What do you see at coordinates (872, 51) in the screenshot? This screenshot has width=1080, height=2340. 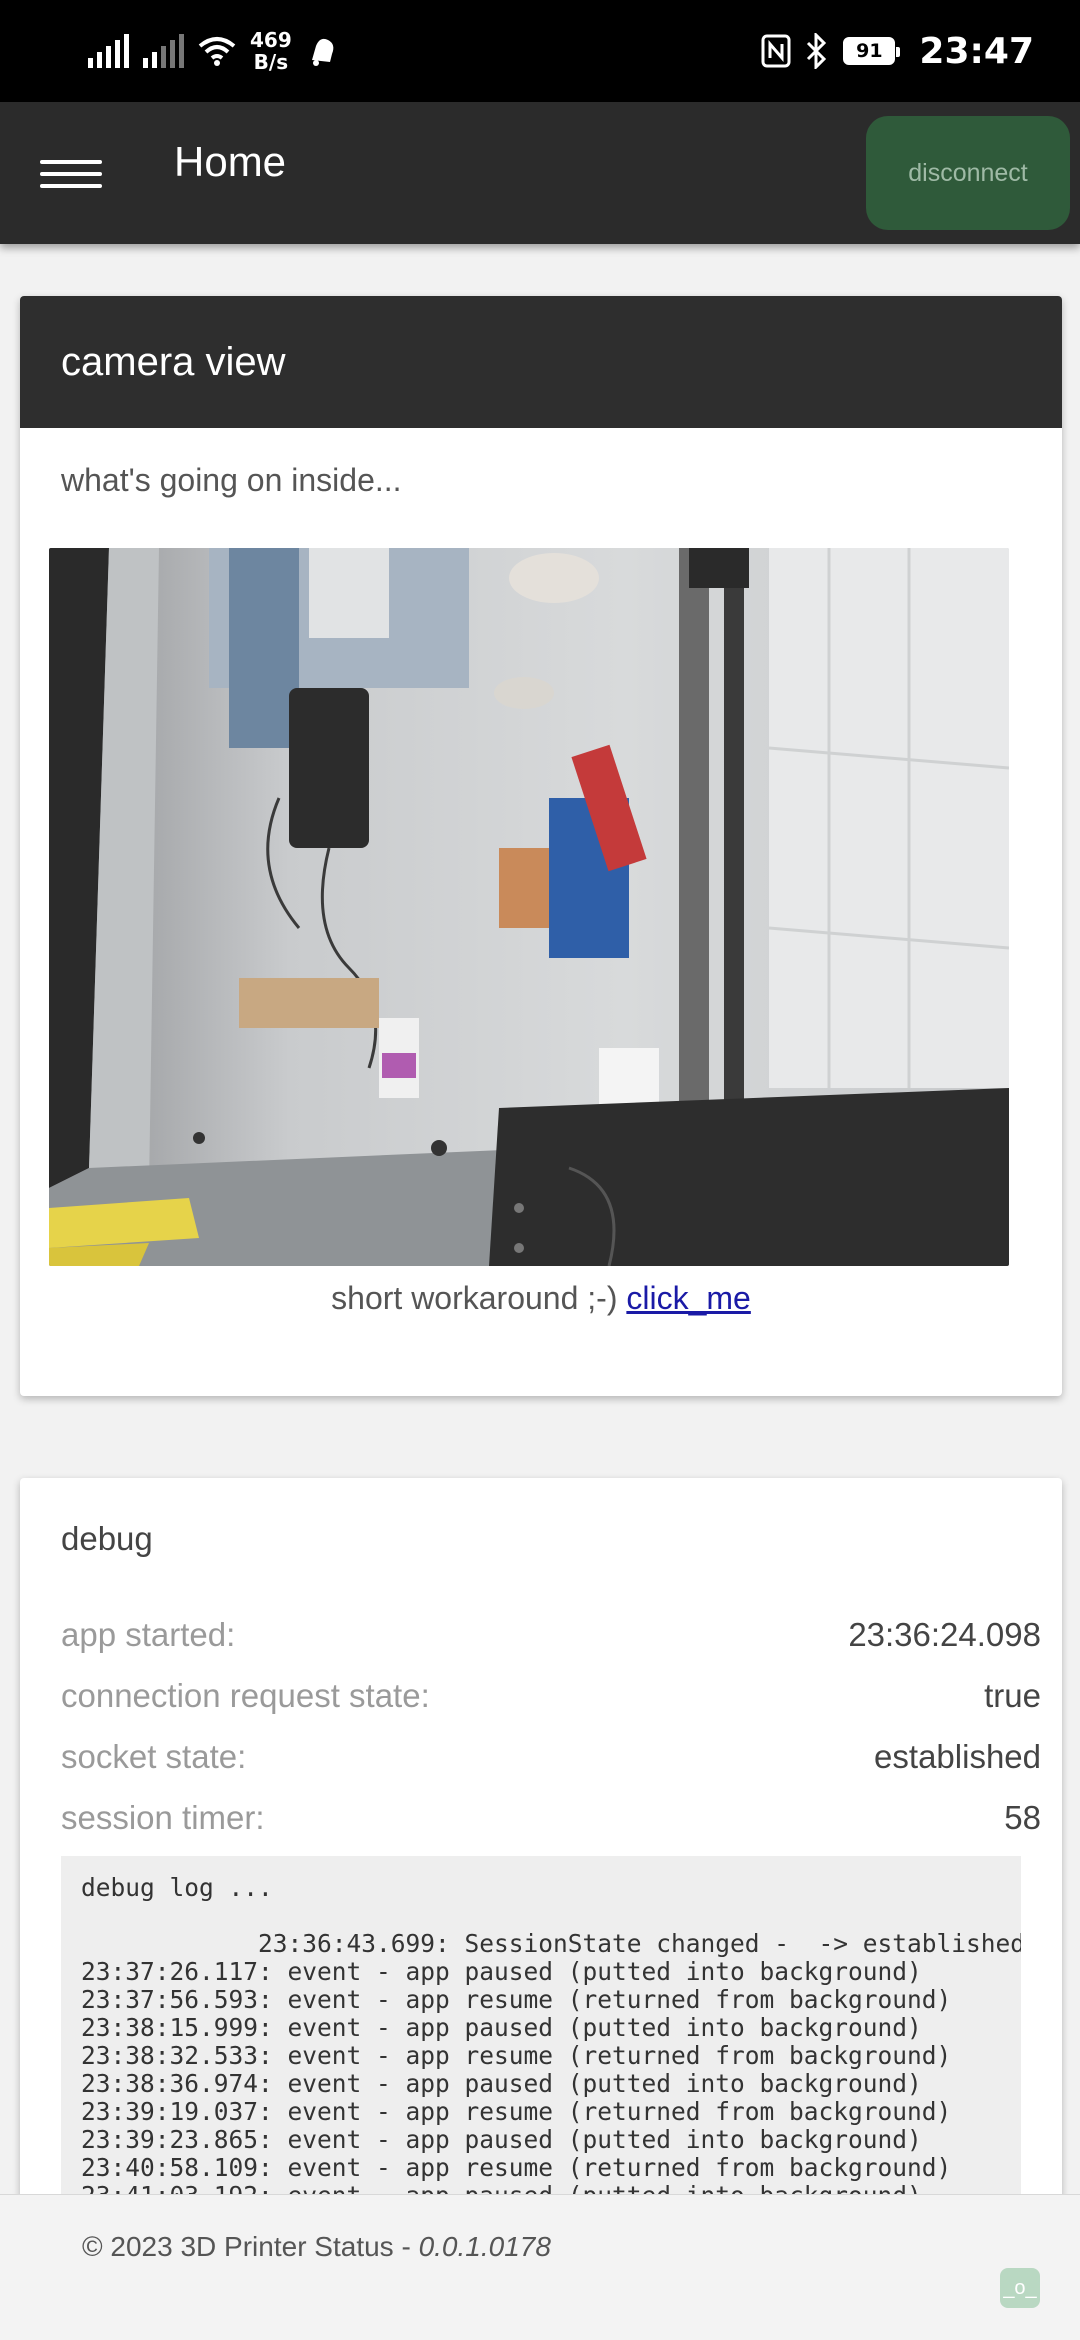 I see `battery-icon: 91` at bounding box center [872, 51].